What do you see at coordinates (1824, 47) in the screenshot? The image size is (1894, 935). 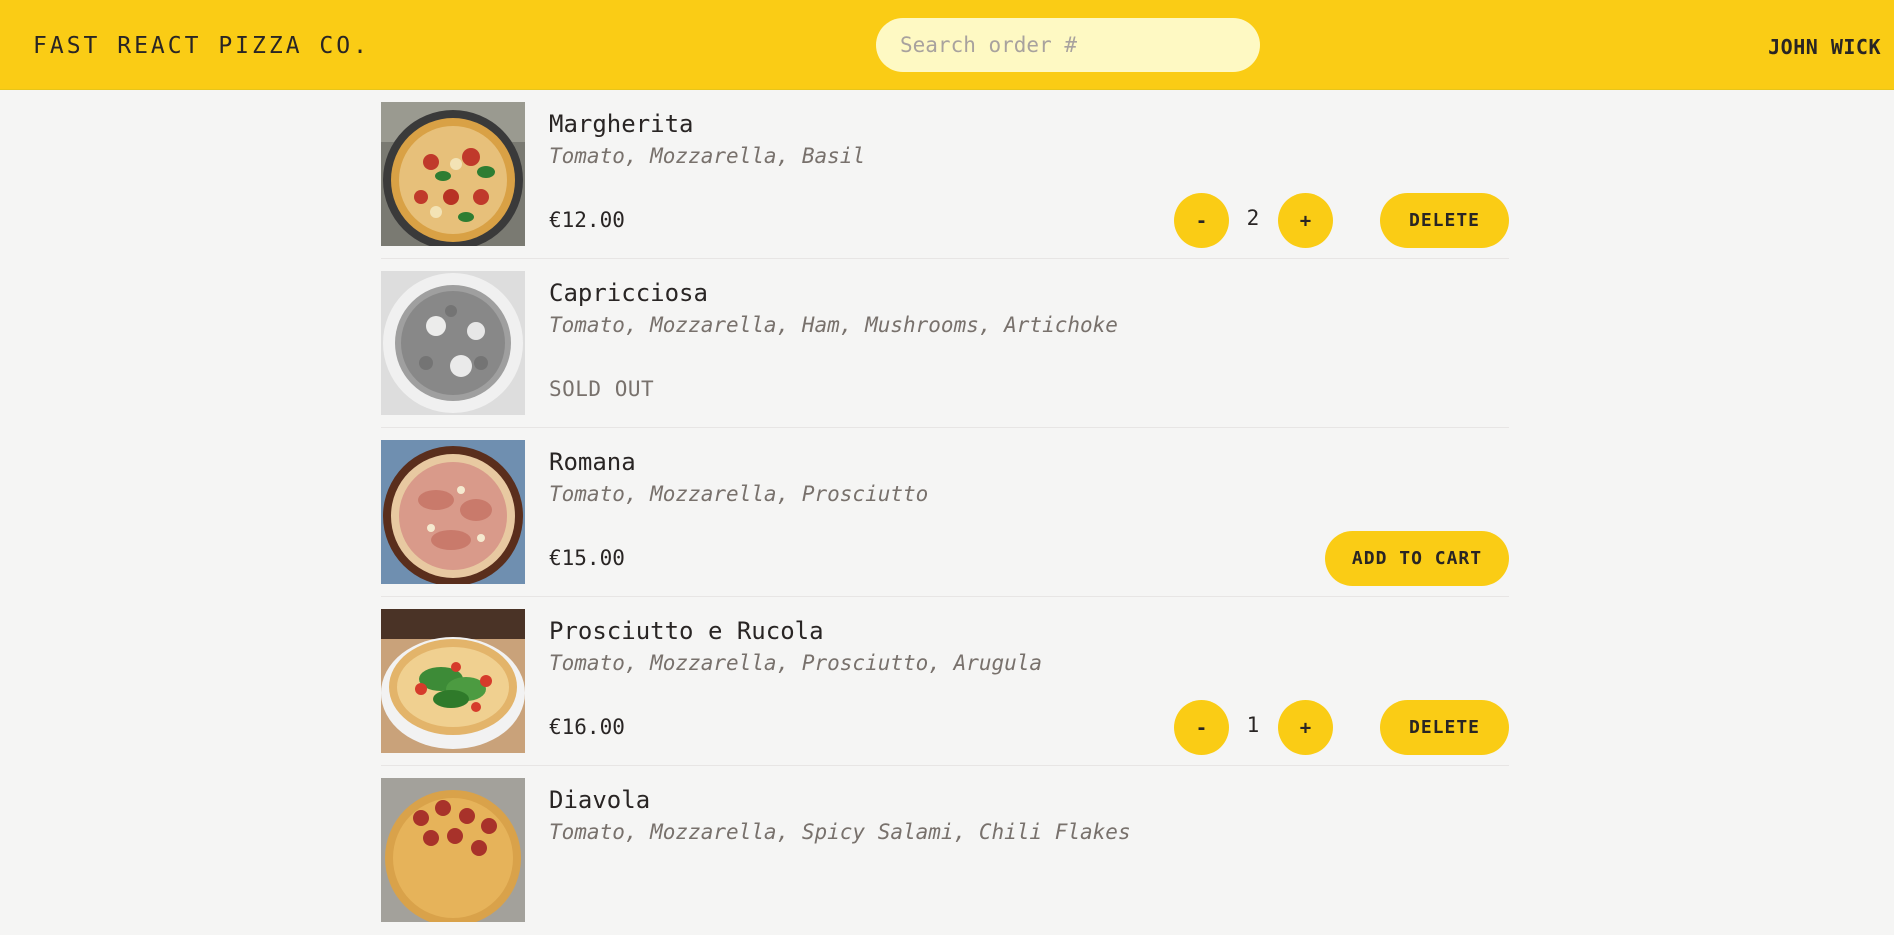 I see `username: JOHN WICK` at bounding box center [1824, 47].